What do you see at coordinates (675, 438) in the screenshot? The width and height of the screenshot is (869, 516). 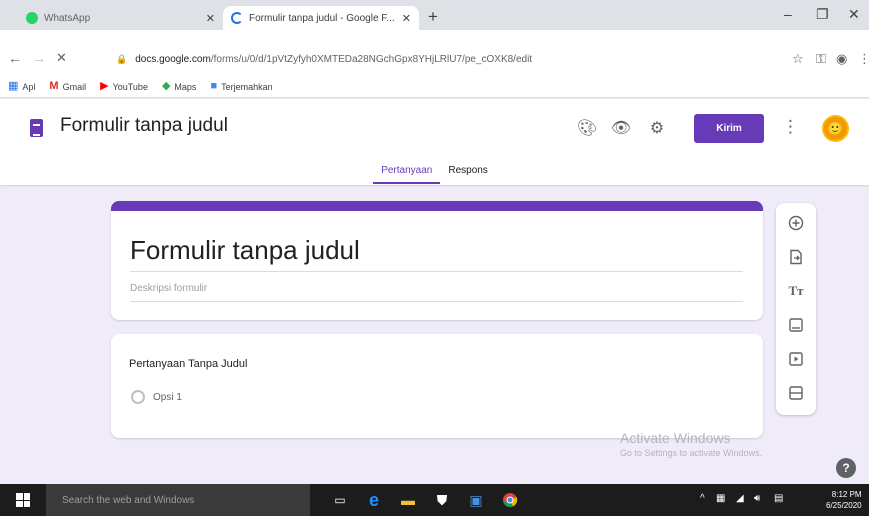 I see `watermark-title: Activate Windows` at bounding box center [675, 438].